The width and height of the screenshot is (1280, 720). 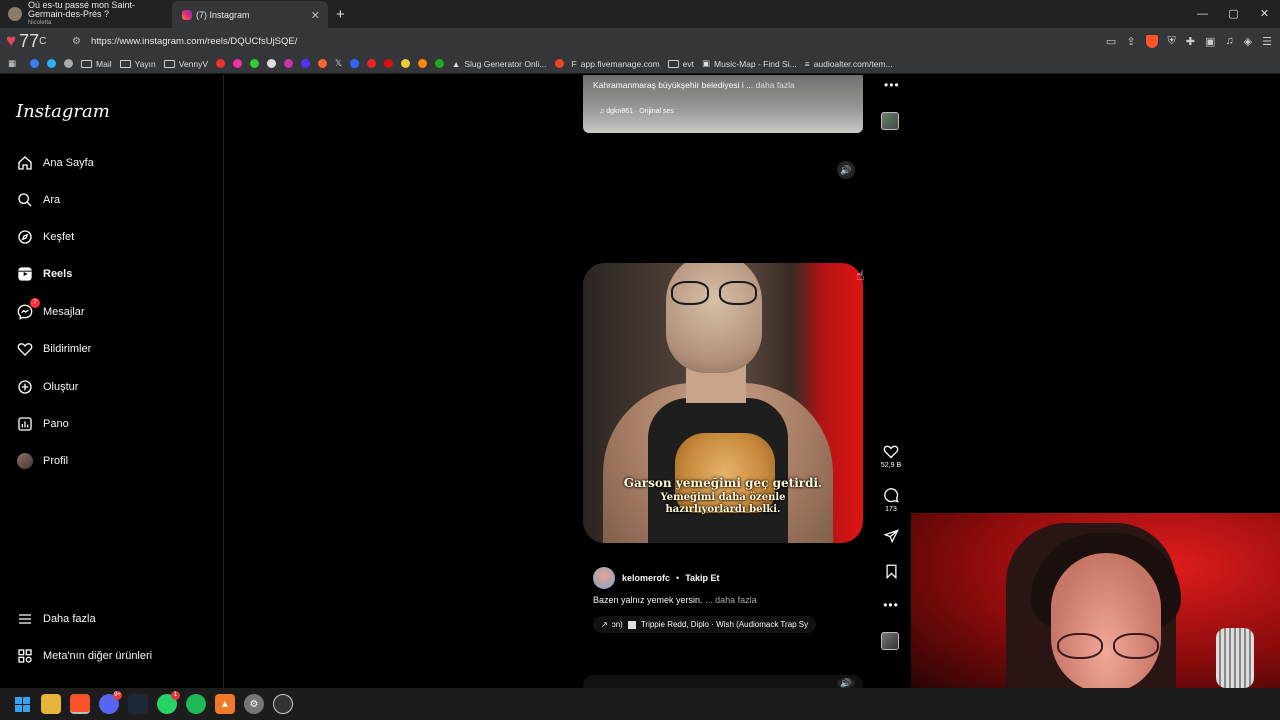 I want to click on hamburger-menu-icon, so click(x=25, y=619).